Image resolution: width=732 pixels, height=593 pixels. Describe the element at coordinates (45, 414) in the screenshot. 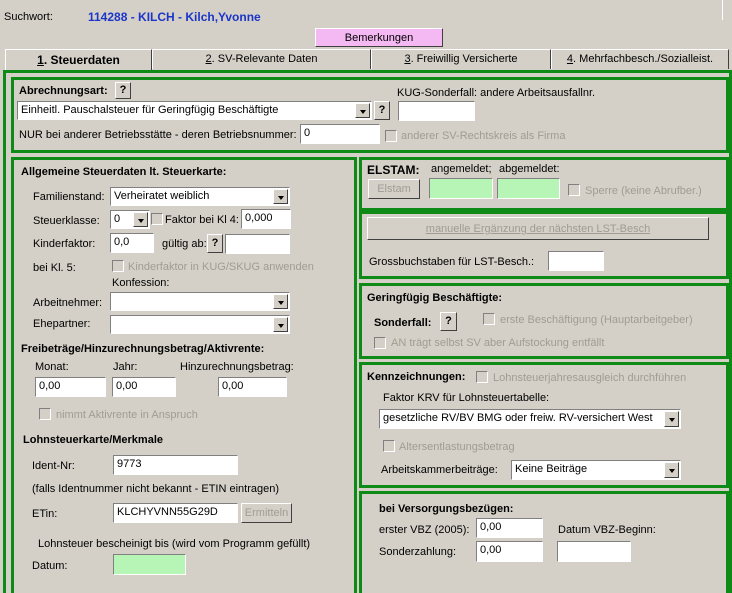

I see `aktivrente-checkbox` at that location.